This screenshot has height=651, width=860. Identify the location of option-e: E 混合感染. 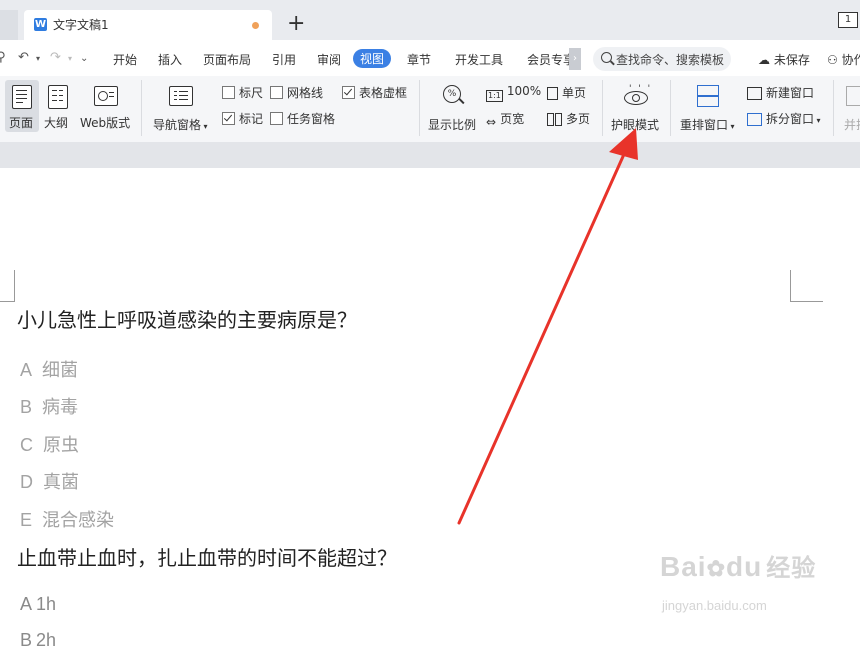
(67, 519).